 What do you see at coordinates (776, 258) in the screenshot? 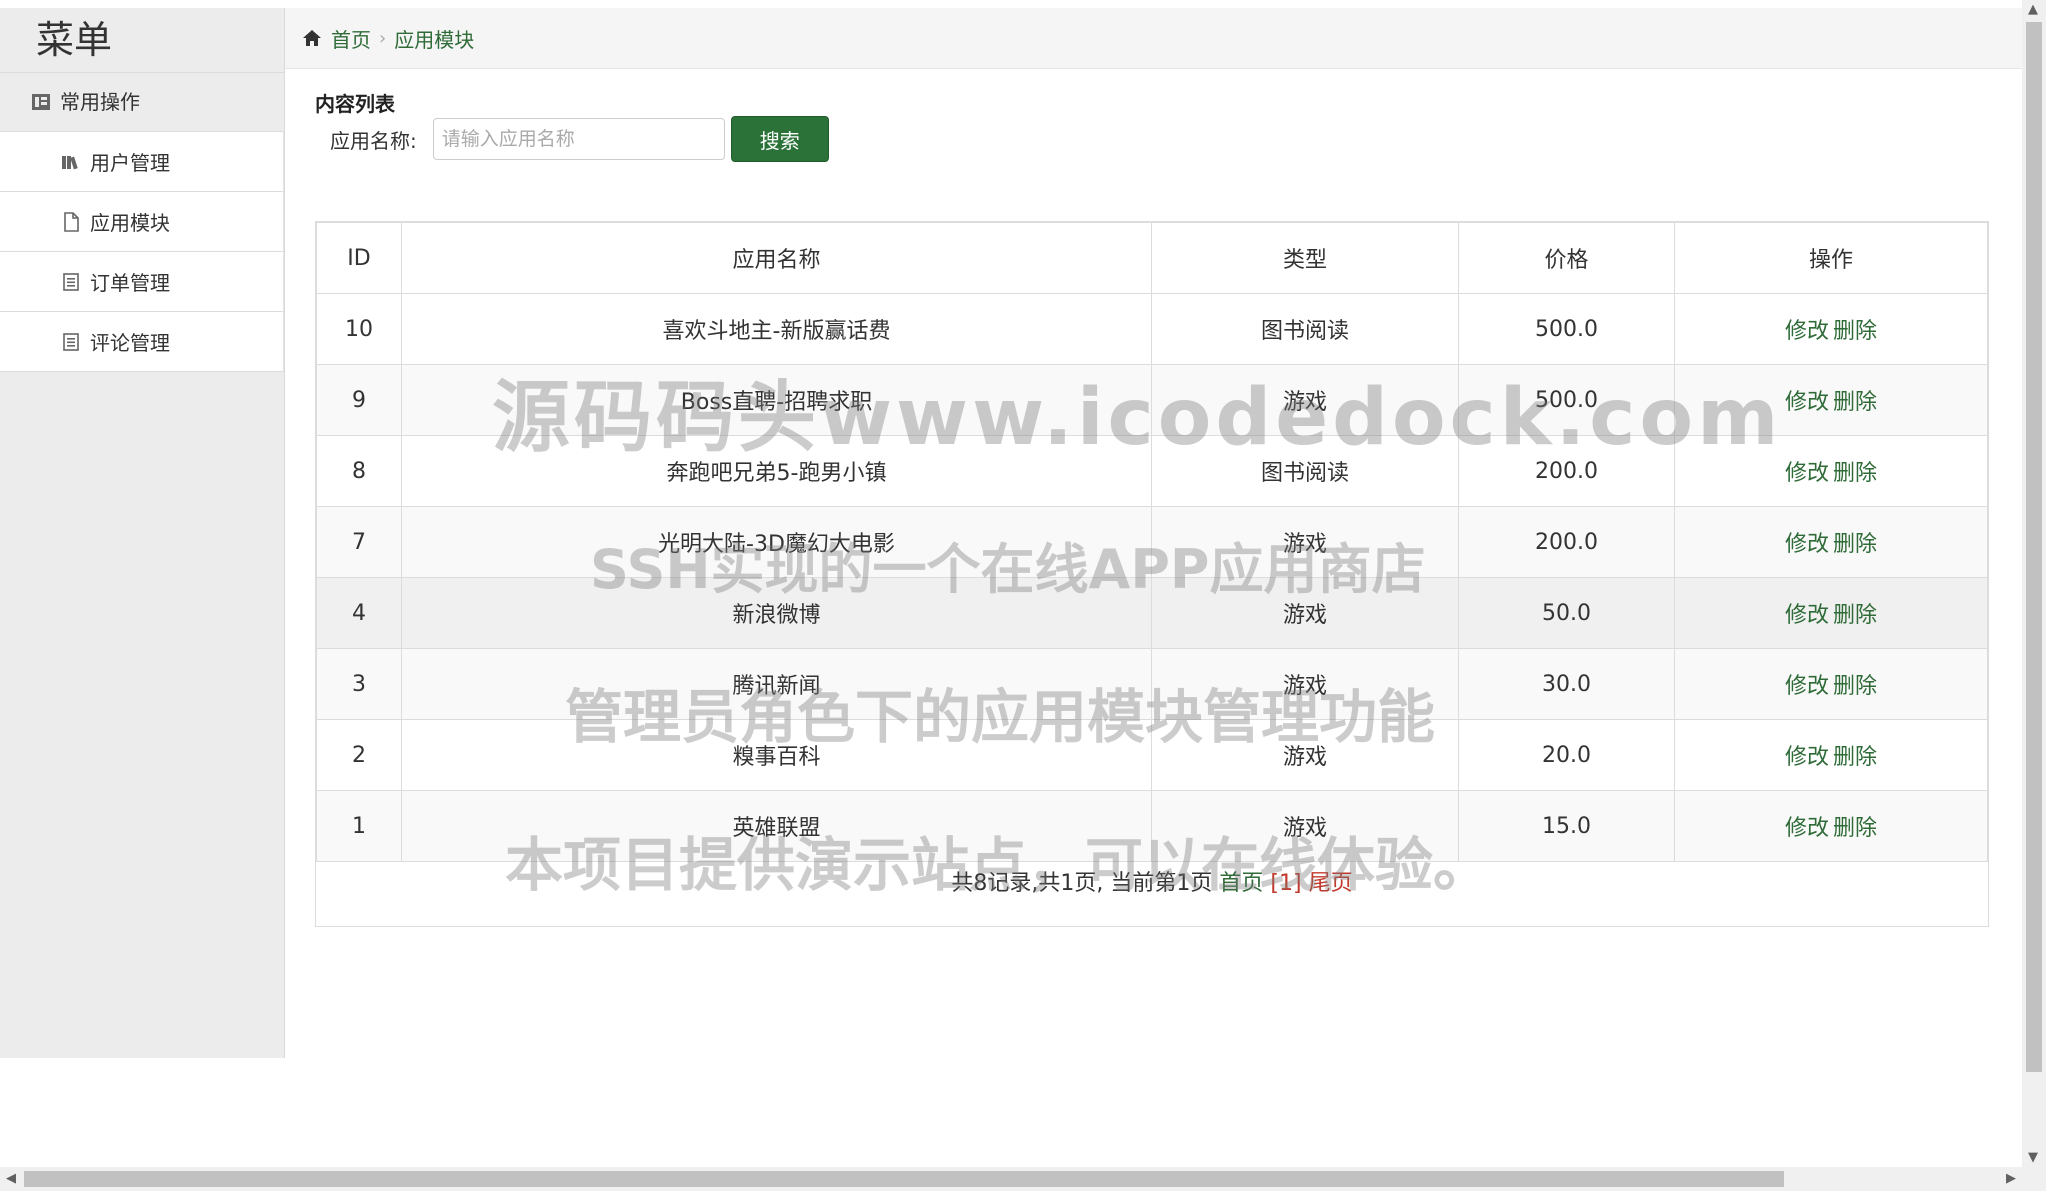
I see `header-name: 应用名称` at bounding box center [776, 258].